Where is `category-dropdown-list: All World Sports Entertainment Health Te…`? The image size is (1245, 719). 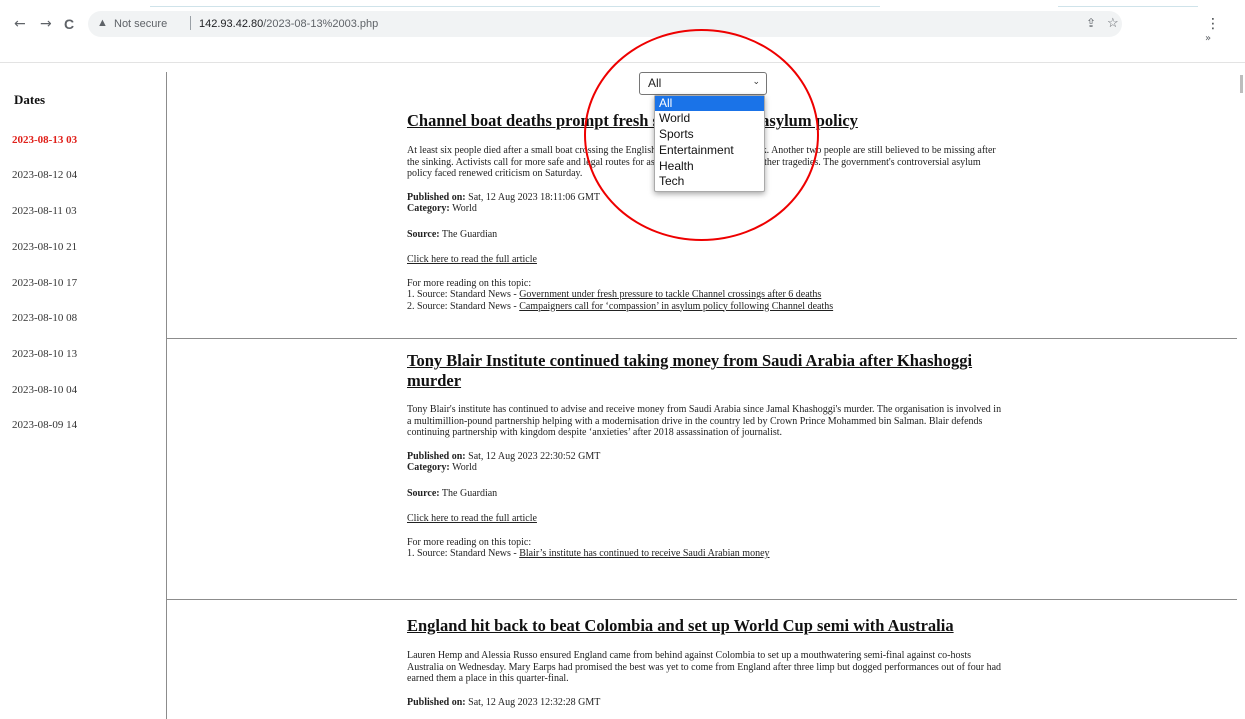 category-dropdown-list: All World Sports Entertainment Health Te… is located at coordinates (709, 143).